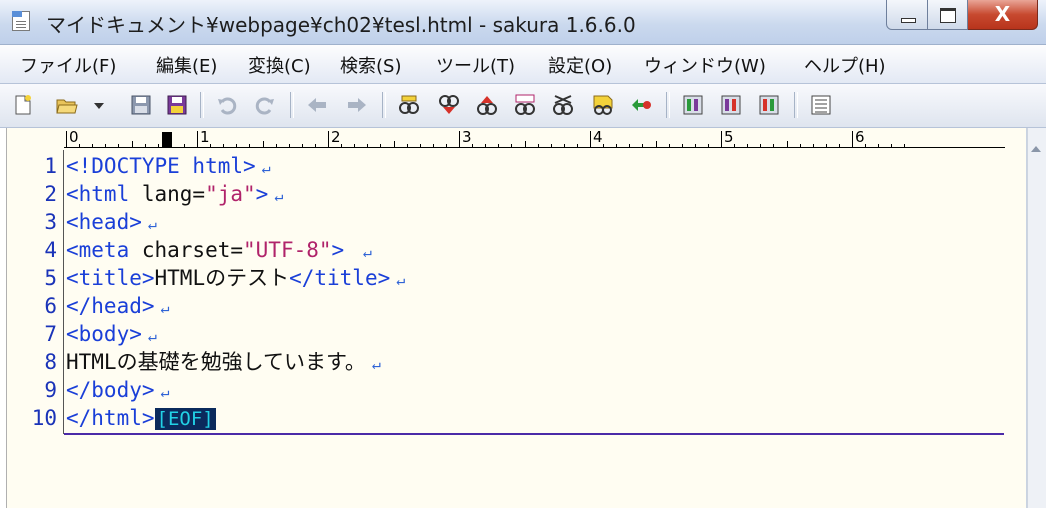 The image size is (1046, 508). I want to click on forward-icon, so click(357, 105).